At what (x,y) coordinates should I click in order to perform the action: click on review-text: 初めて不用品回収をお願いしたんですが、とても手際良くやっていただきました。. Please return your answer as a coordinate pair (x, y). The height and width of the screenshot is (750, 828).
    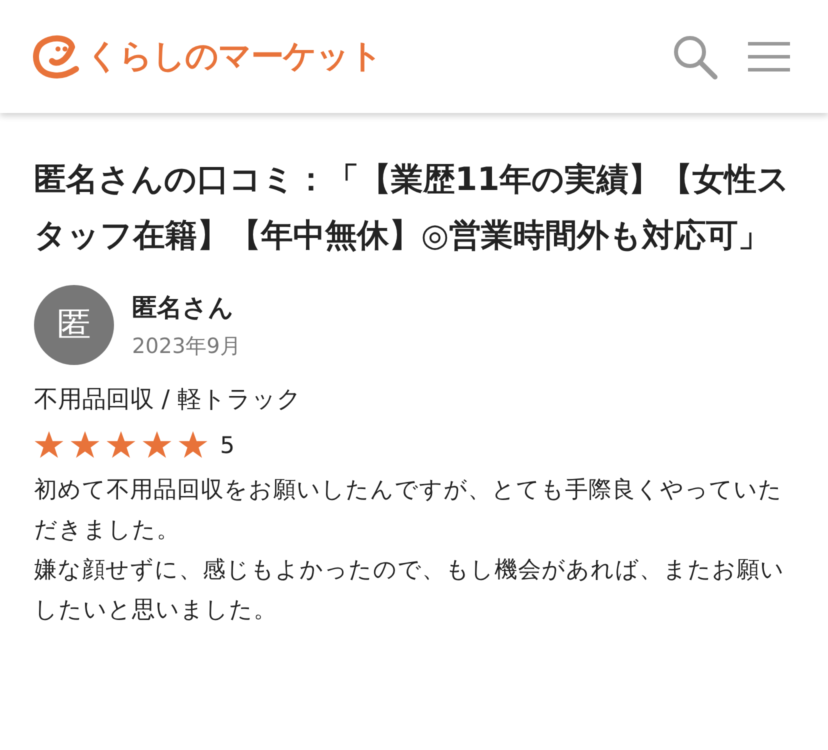
    Looking at the image, I should click on (409, 510).